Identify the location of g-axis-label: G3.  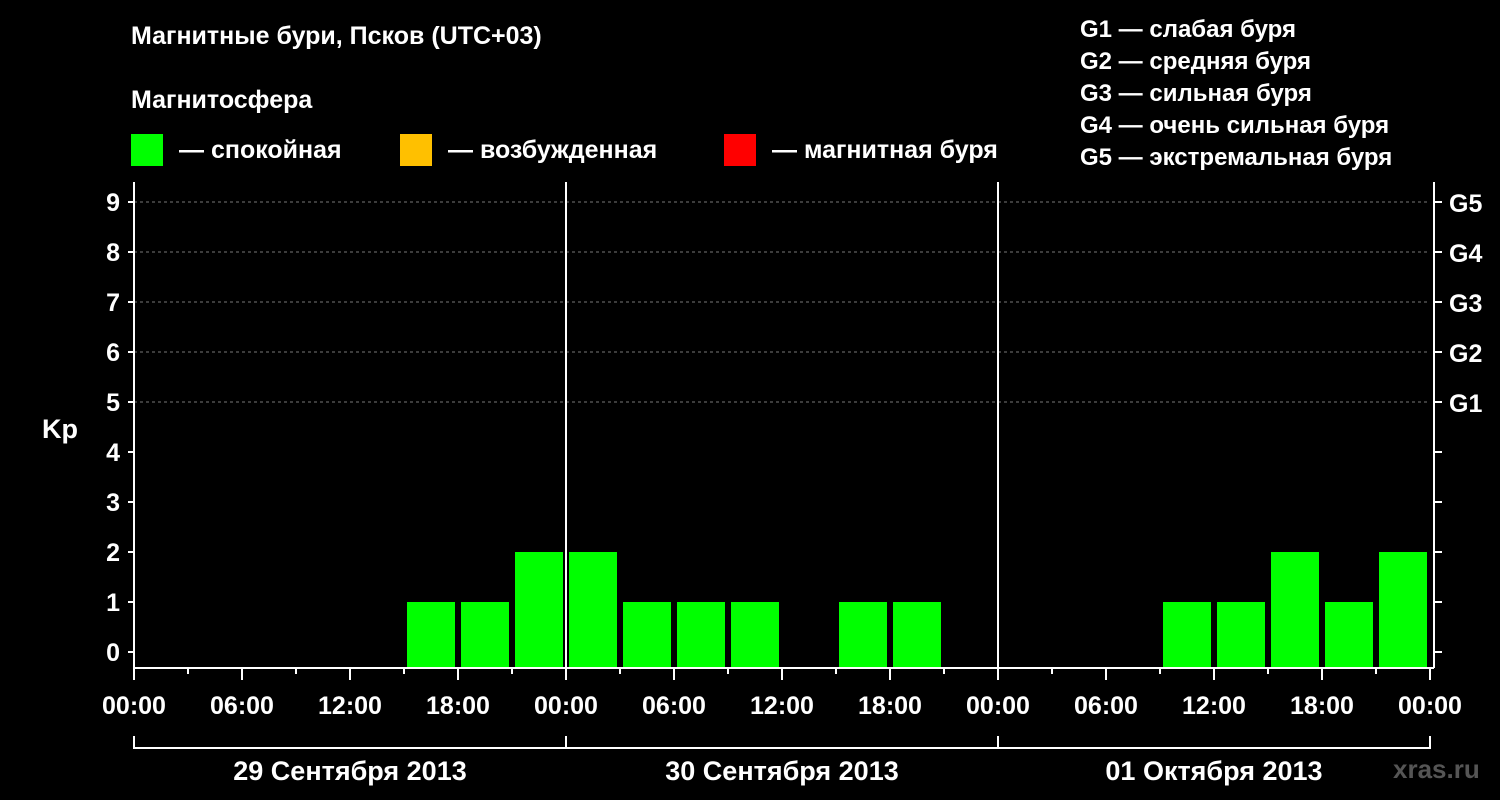
(1465, 304).